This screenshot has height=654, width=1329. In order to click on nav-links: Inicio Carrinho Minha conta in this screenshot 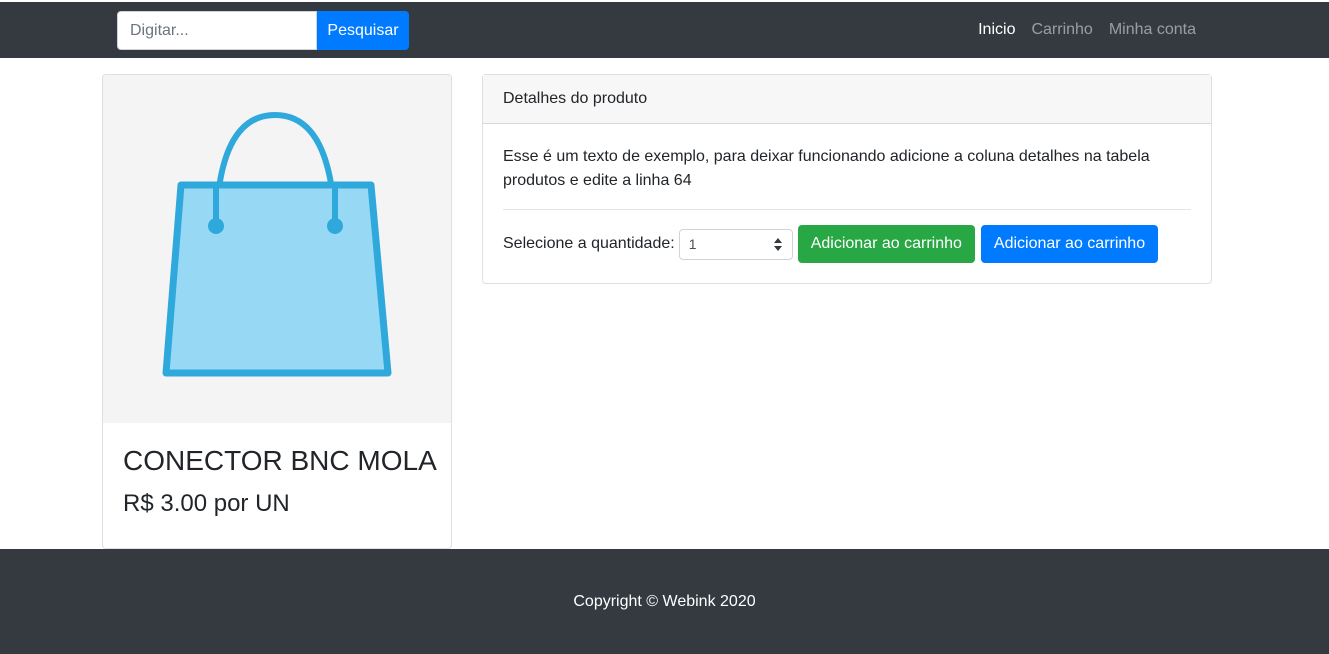, I will do `click(1087, 30)`.